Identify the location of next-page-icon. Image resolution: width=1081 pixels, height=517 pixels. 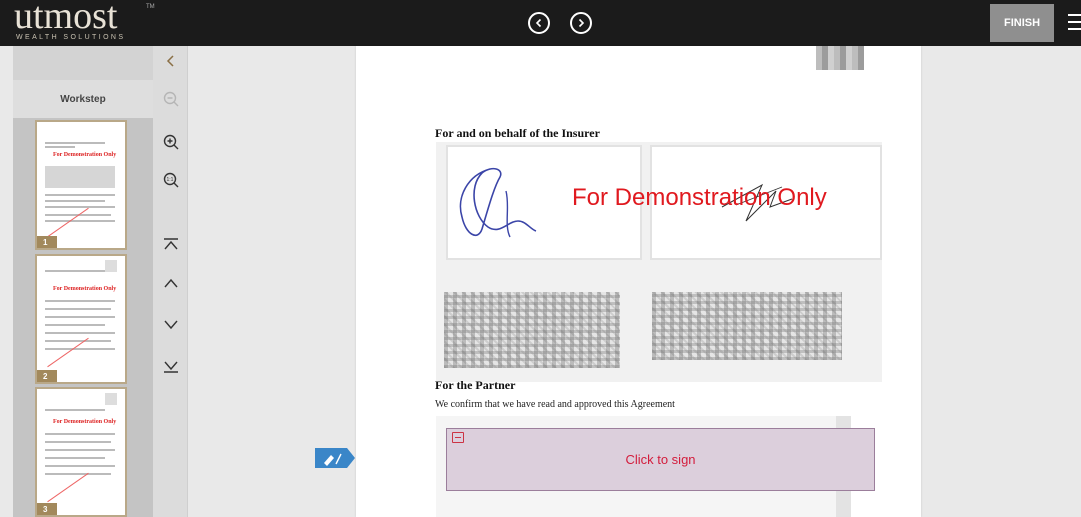
(171, 325).